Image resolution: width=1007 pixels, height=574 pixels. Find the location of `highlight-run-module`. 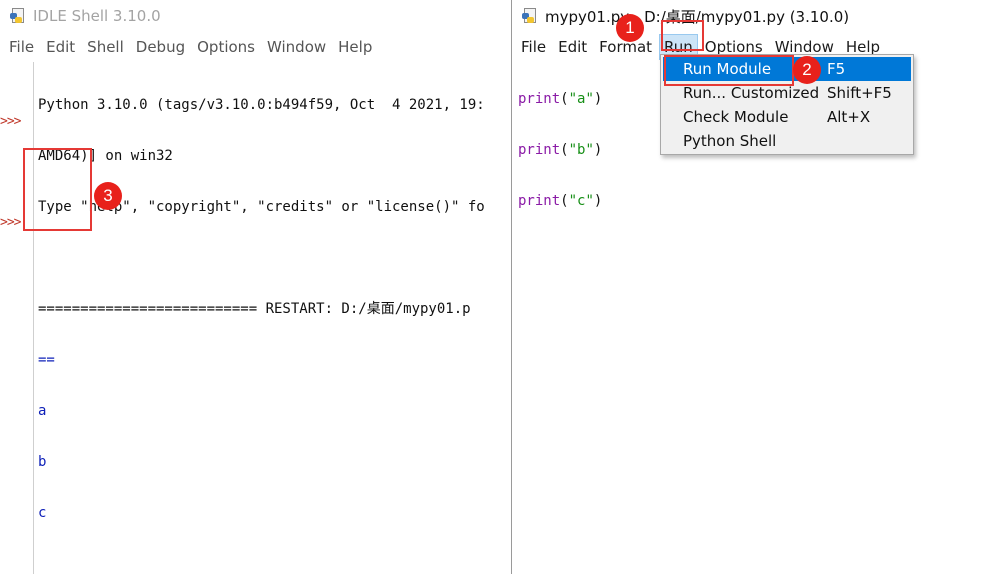

highlight-run-module is located at coordinates (729, 70).